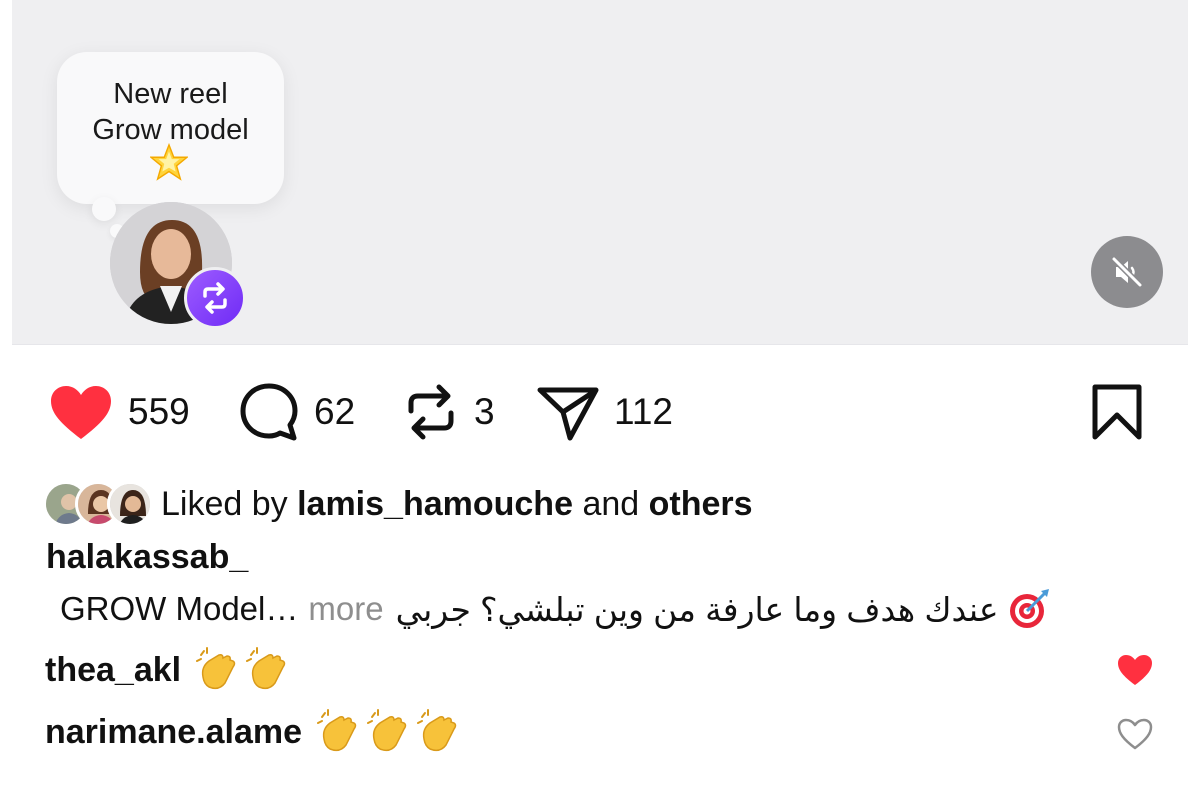 The image size is (1200, 800). Describe the element at coordinates (568, 412) in the screenshot. I see `send-icon` at that location.